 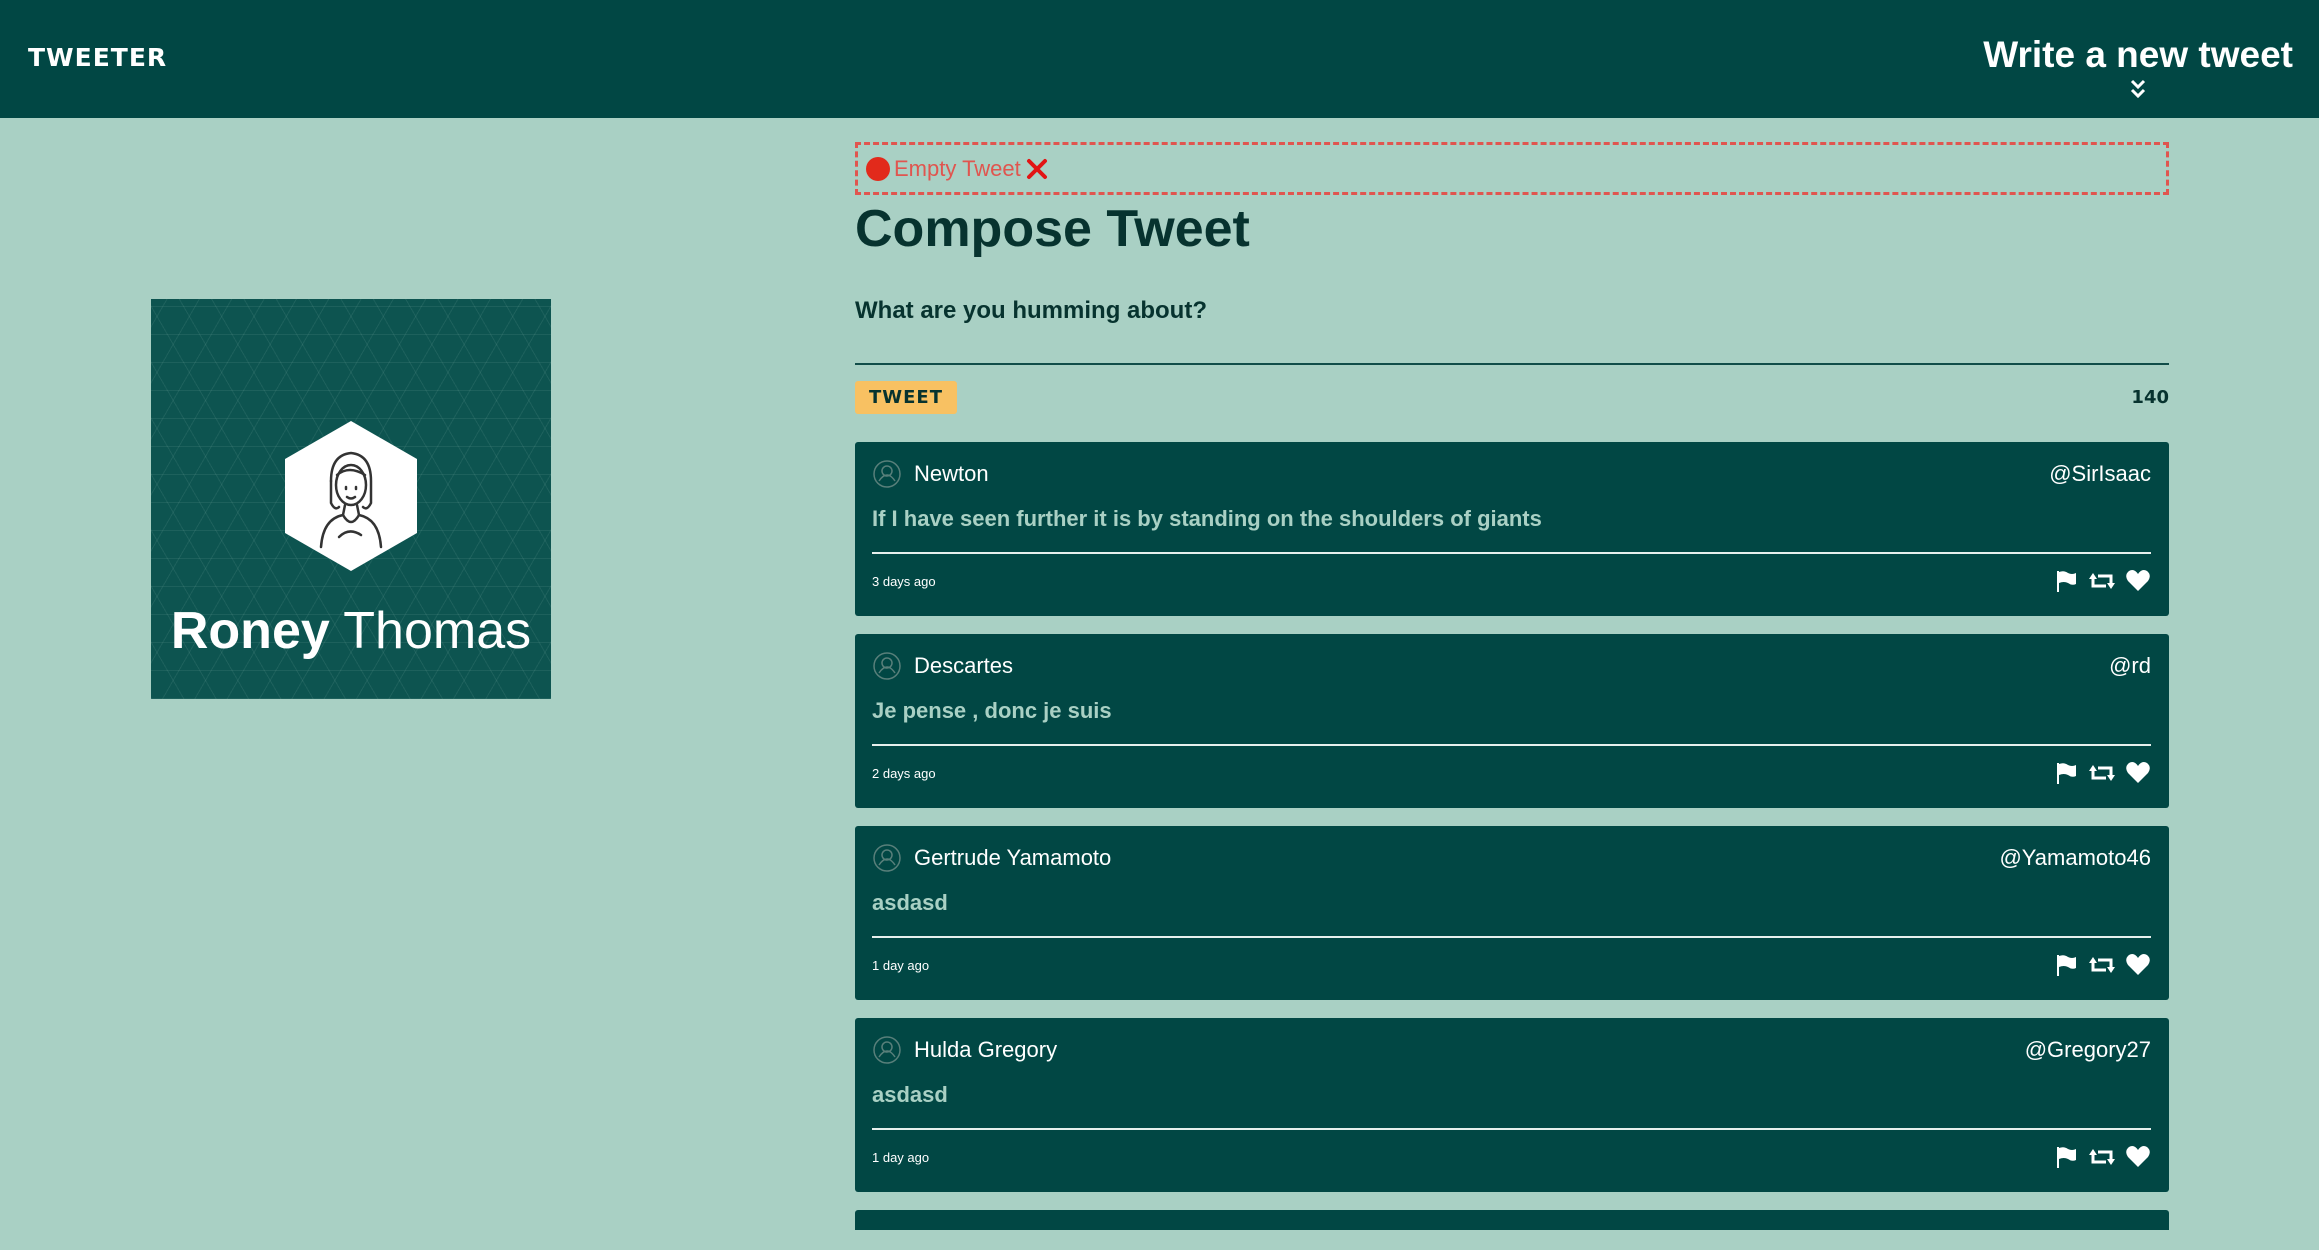 I want to click on profile-card: Roney Thomas, so click(x=351, y=499).